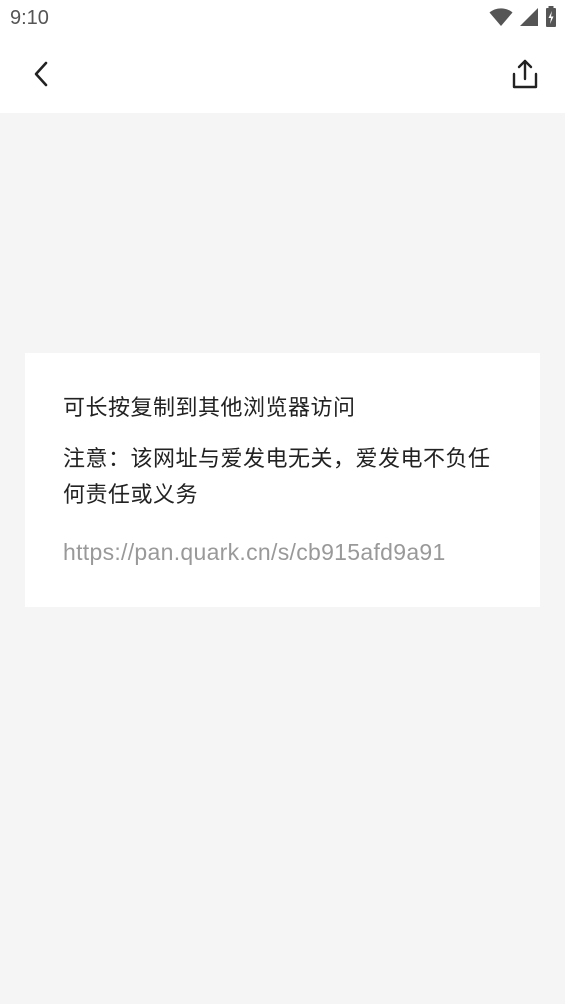 This screenshot has height=1004, width=565. Describe the element at coordinates (277, 477) in the screenshot. I see `disclaimer-text: 注意：该网址与爱发电无关，爱发电不负任何责任或义务` at that location.